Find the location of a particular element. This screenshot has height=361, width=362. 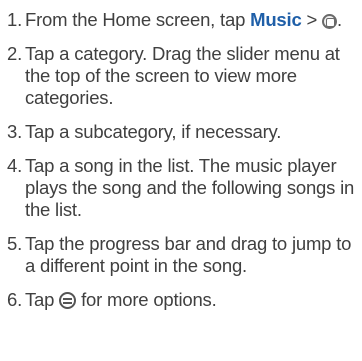

step-text: Tap is located at coordinates (42, 299).